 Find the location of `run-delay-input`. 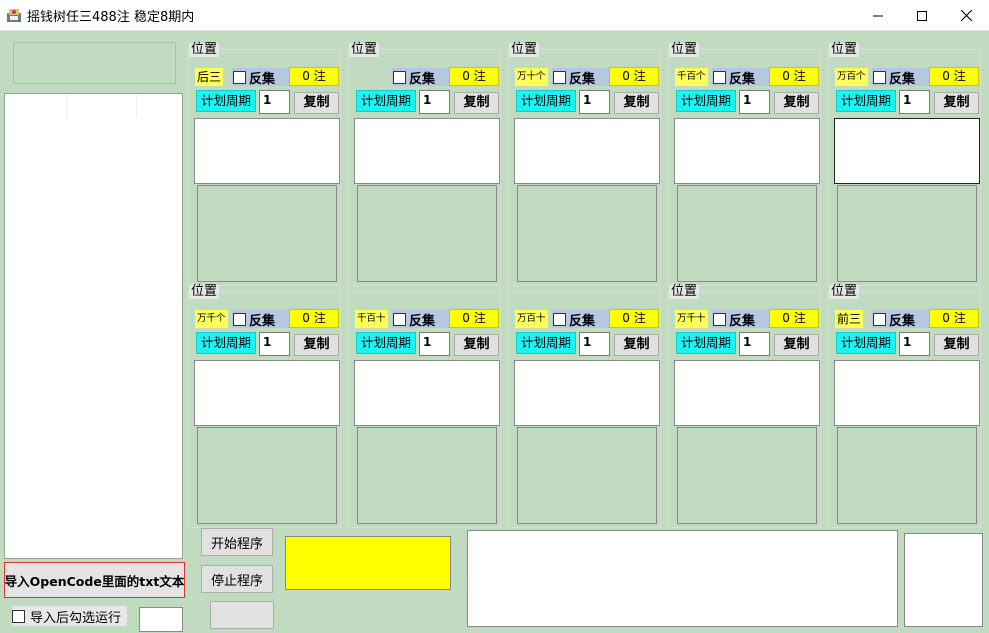

run-delay-input is located at coordinates (161, 619).